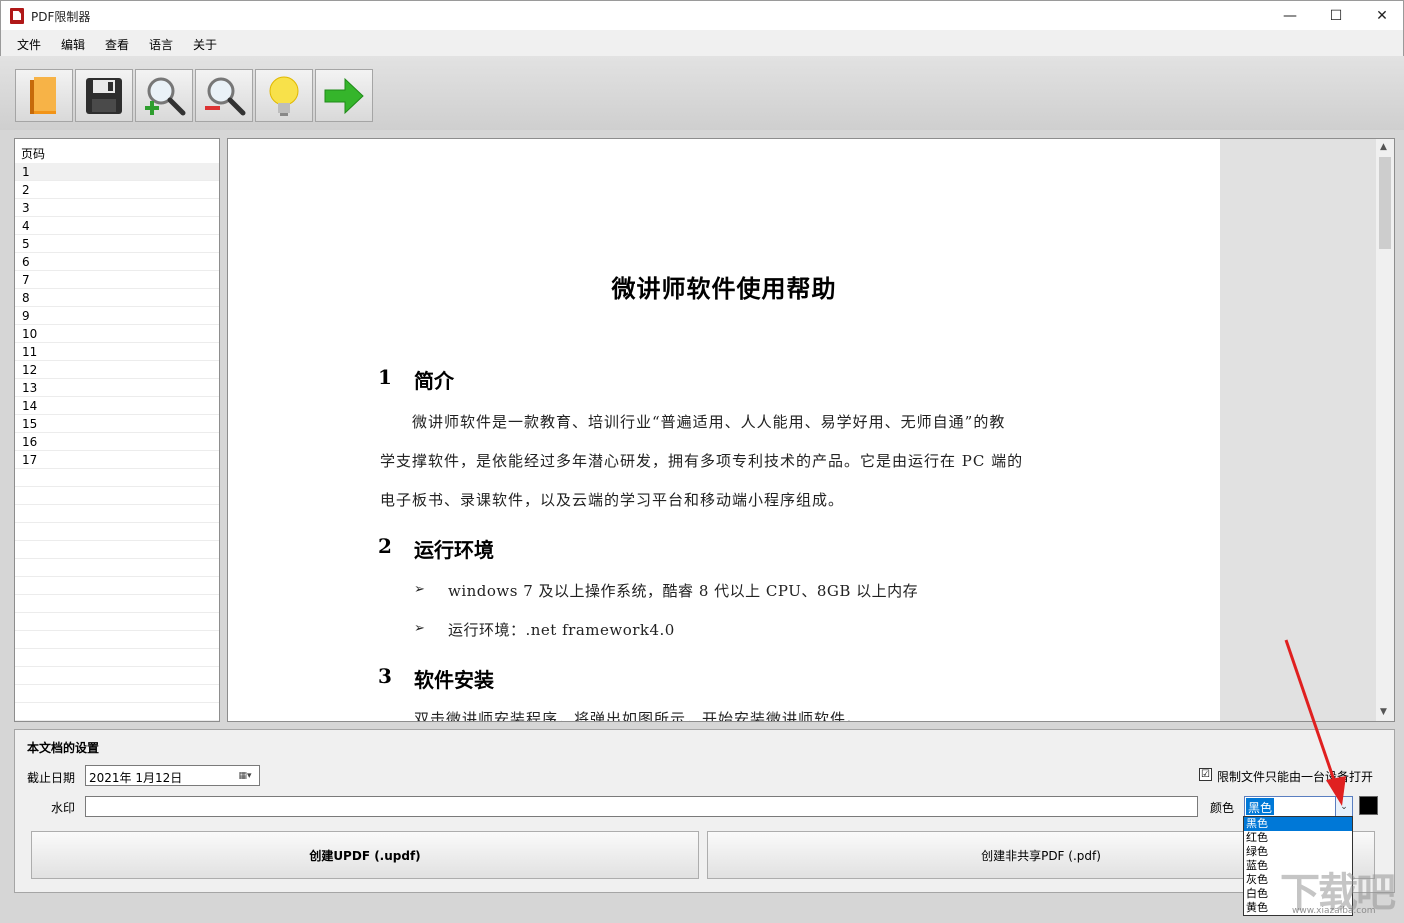  What do you see at coordinates (117, 424) in the screenshot?
I see `page-row: 15` at bounding box center [117, 424].